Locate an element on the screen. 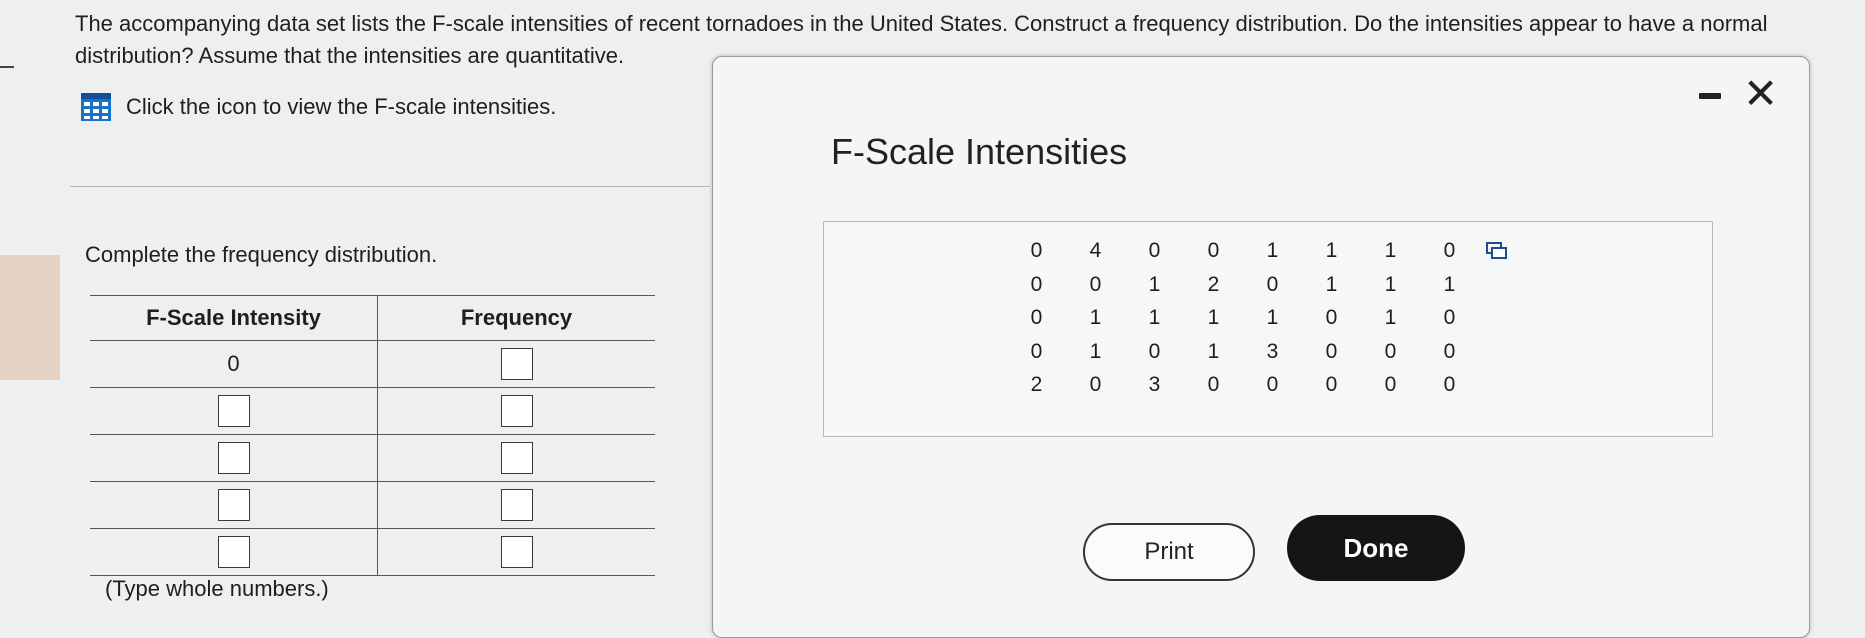 This screenshot has width=1865, height=638. done-button: Done is located at coordinates (1376, 548).